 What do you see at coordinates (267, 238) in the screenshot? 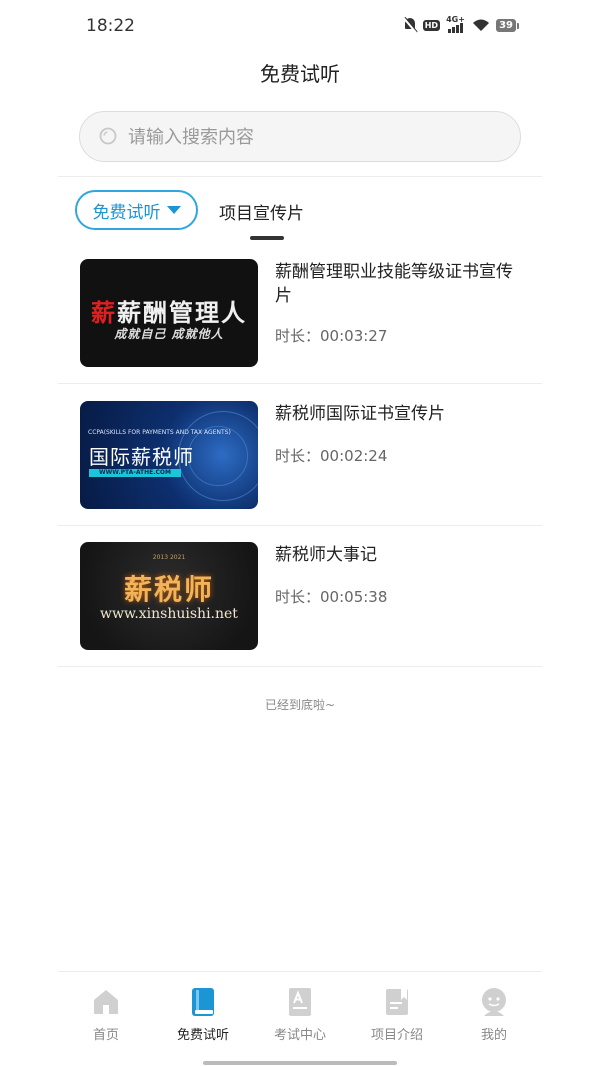
I see `tab-indicator` at bounding box center [267, 238].